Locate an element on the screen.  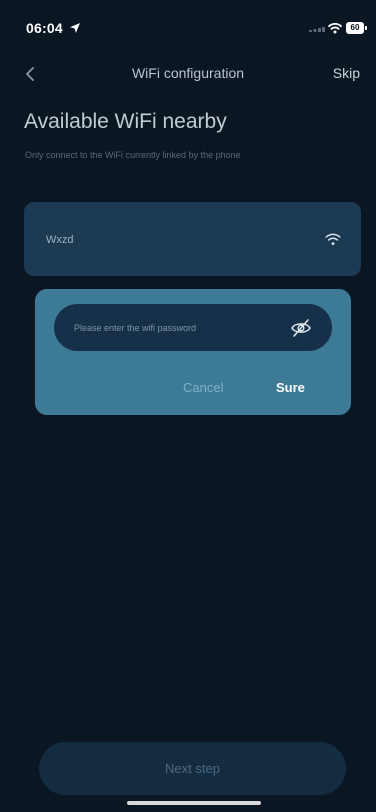
next-step-button: Next step is located at coordinates (192, 768).